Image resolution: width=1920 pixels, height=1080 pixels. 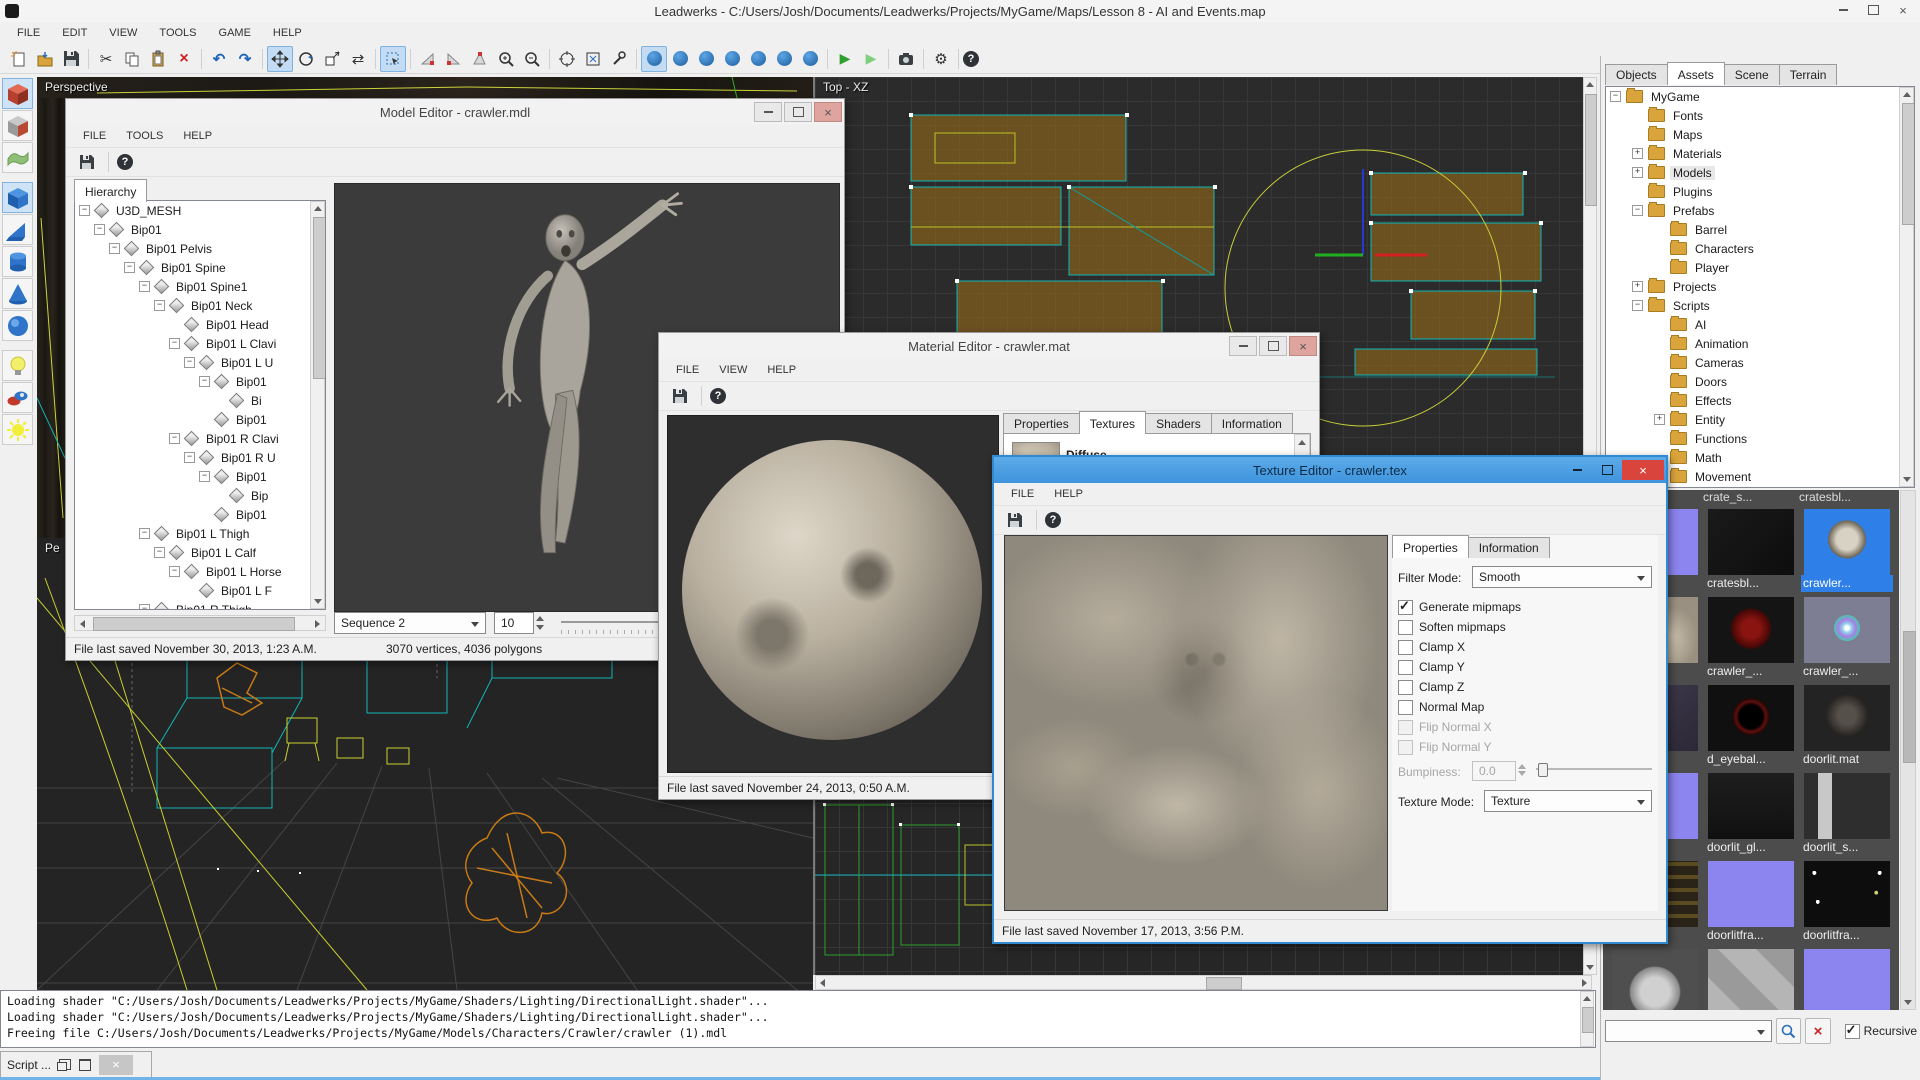 What do you see at coordinates (1587, 1019) in the screenshot?
I see `console-scrollbar` at bounding box center [1587, 1019].